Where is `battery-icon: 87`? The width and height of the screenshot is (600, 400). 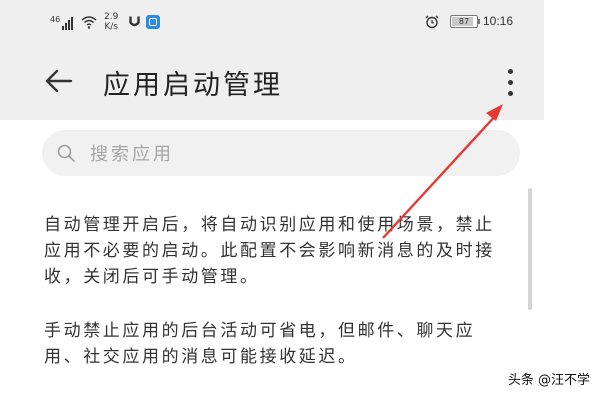 battery-icon: 87 is located at coordinates (464, 21).